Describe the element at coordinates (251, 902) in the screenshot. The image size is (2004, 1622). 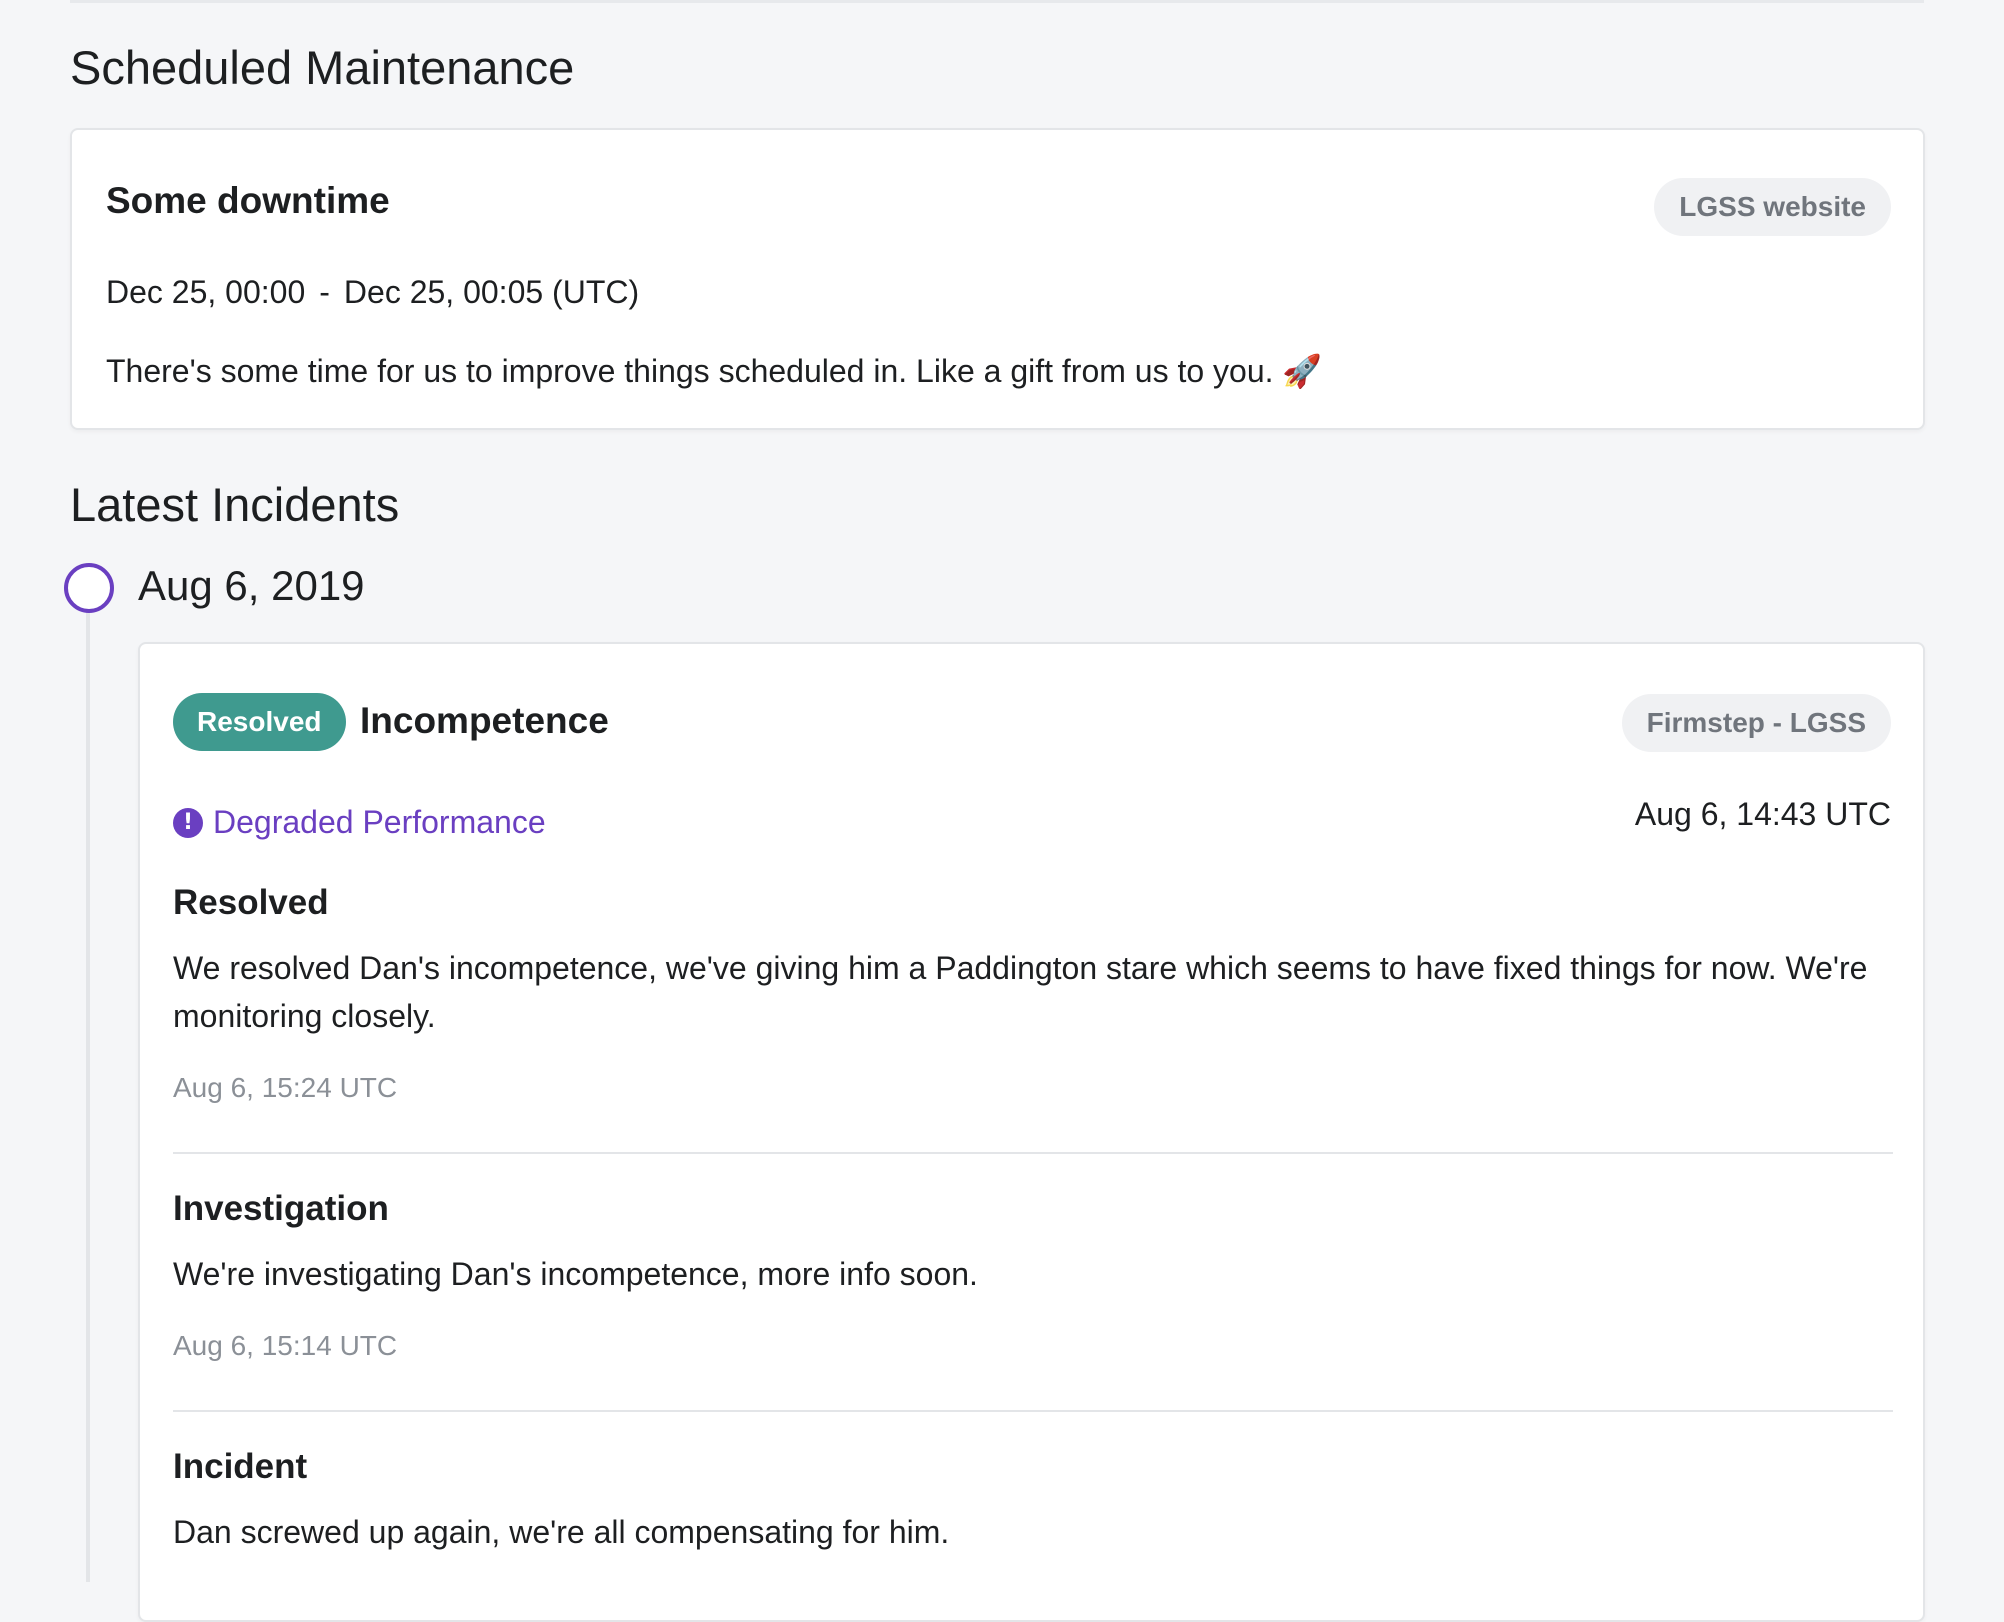
I see `update-title: Resolved` at that location.